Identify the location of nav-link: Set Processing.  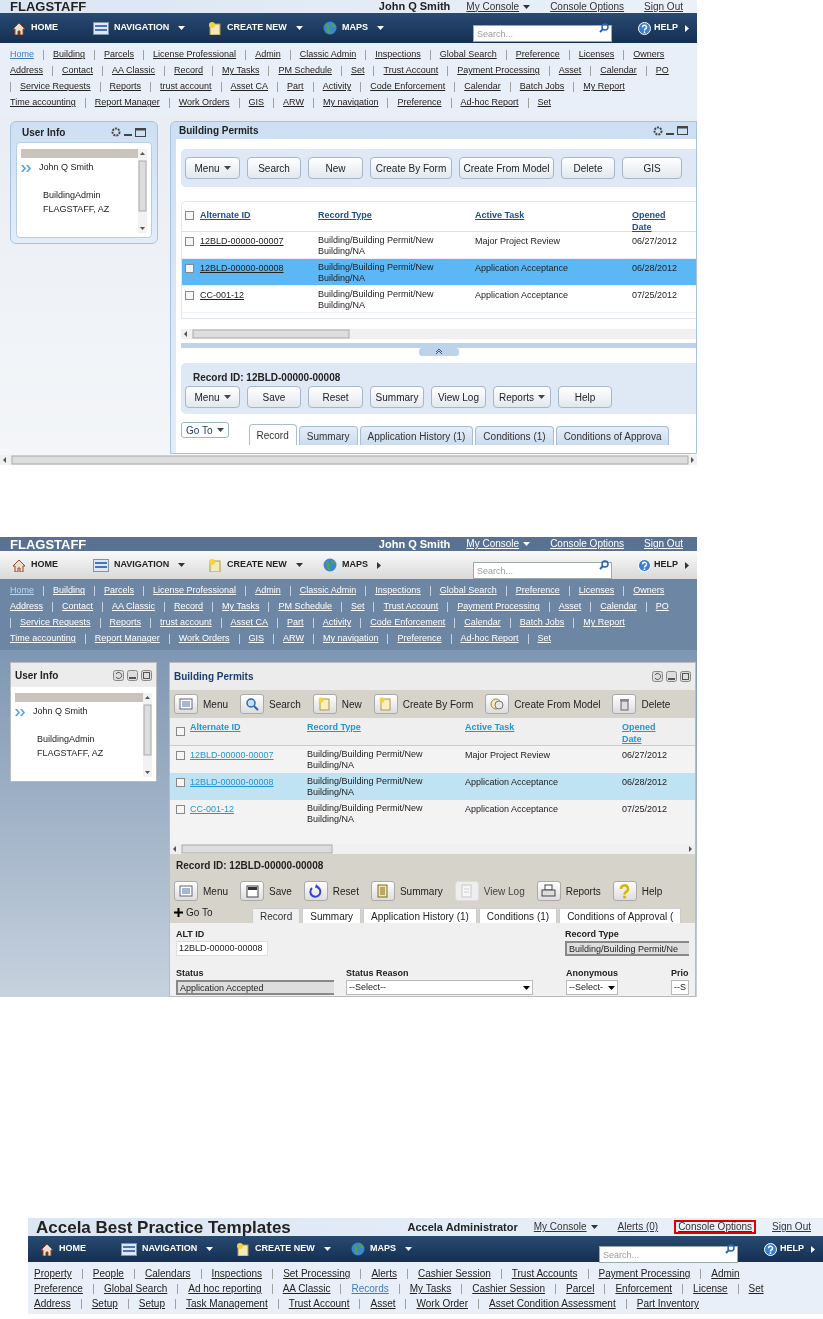
(317, 1273).